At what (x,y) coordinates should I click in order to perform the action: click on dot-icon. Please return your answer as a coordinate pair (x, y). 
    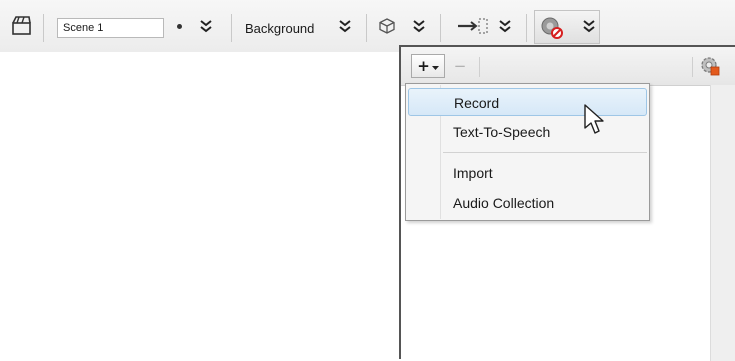
    Looking at the image, I should click on (179, 26).